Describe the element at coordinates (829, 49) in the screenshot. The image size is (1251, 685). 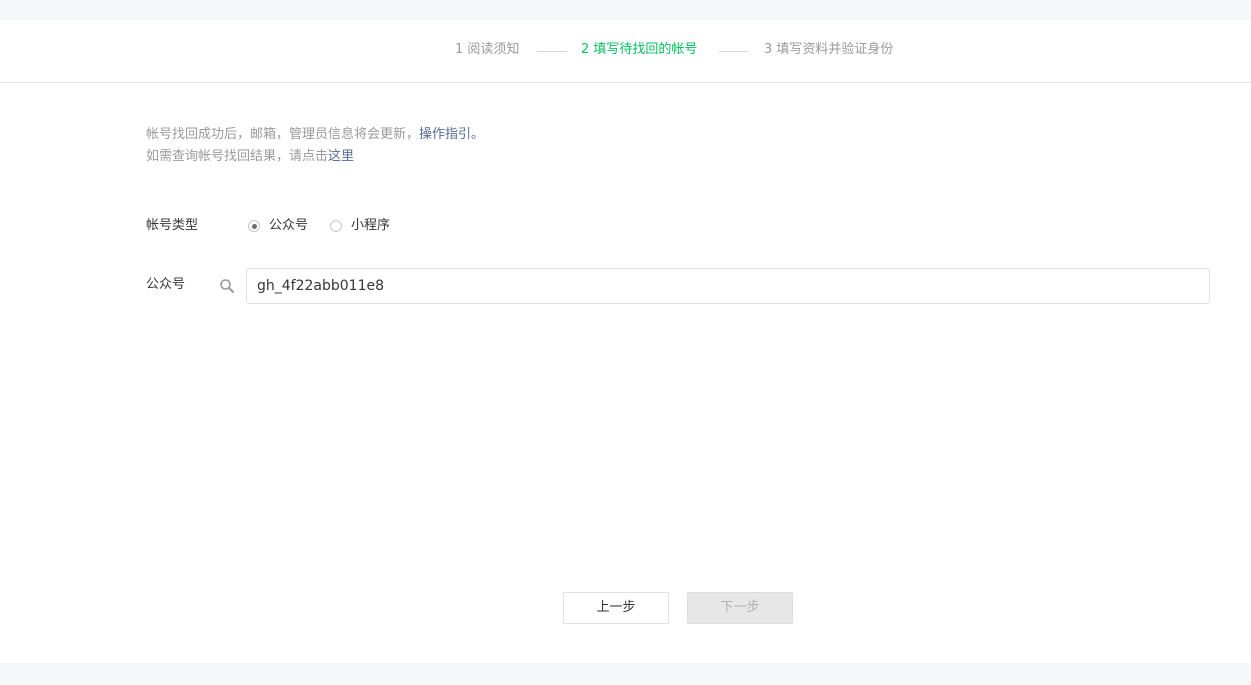
I see `step-3: 3 填写资料并验证身份` at that location.